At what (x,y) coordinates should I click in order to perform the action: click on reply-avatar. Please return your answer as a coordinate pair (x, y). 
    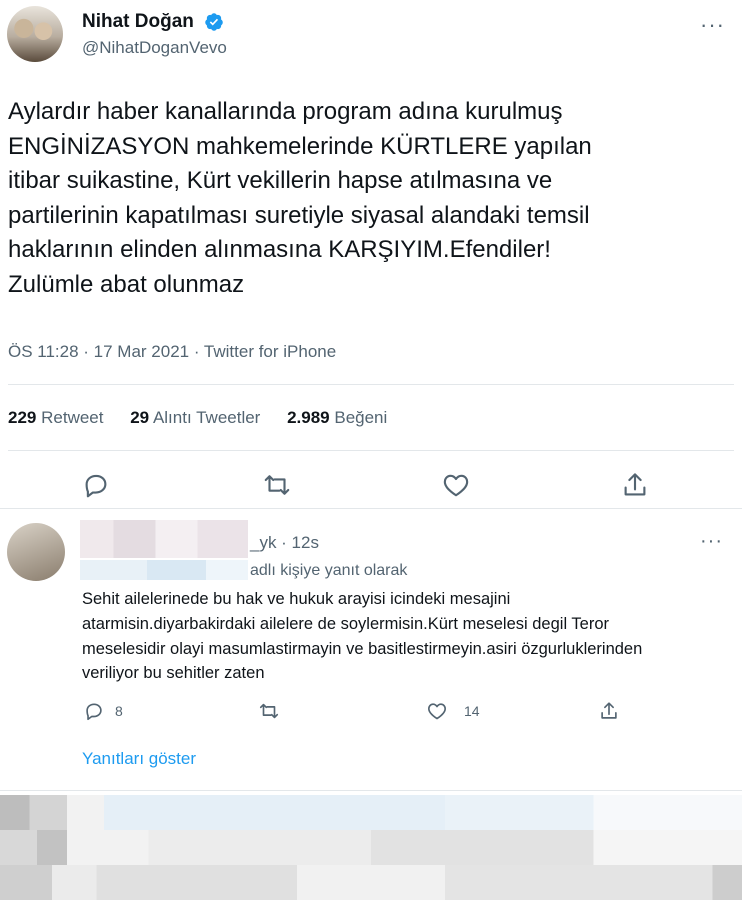
    Looking at the image, I should click on (36, 552).